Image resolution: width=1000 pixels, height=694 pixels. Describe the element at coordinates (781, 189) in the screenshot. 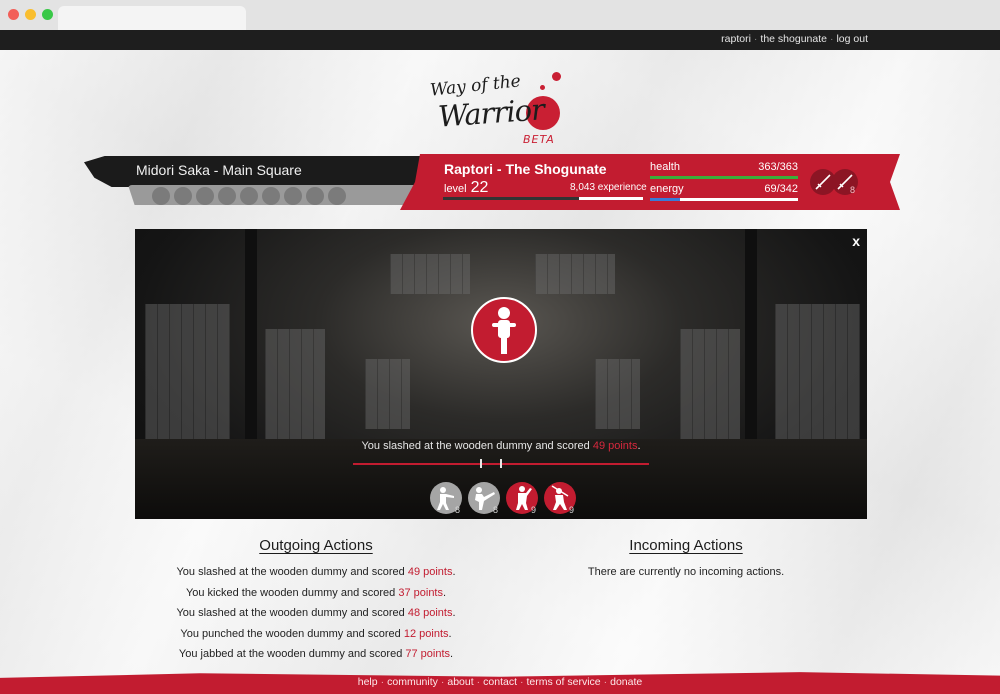

I see `energy-value: 69/342` at that location.